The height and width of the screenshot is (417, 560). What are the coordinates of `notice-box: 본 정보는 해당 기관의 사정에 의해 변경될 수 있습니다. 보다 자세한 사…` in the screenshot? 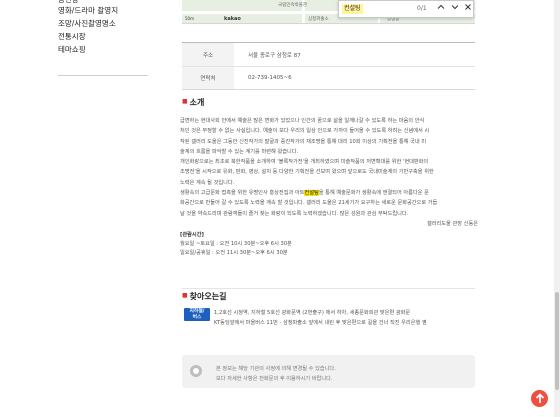 It's located at (328, 371).